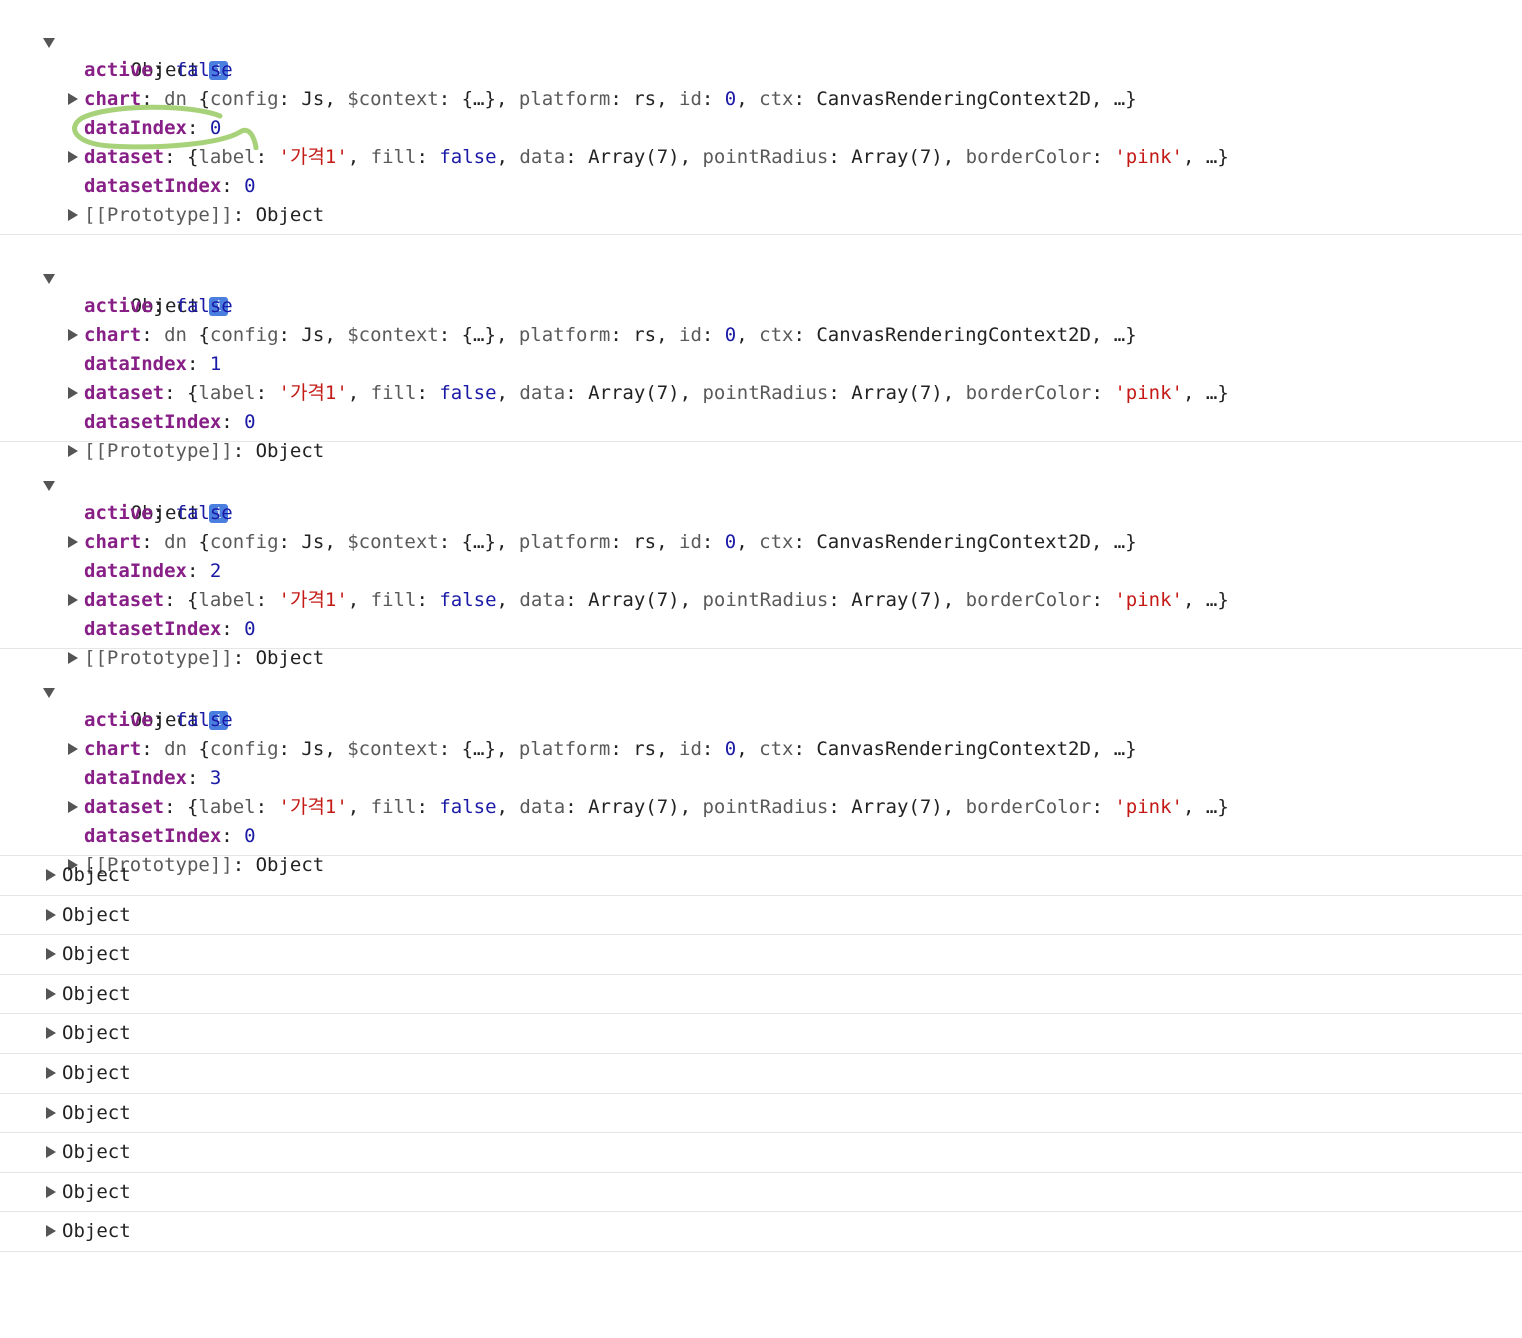  Describe the element at coordinates (153, 778) in the screenshot. I see `property-dataIndex: dataIndex: 3` at that location.